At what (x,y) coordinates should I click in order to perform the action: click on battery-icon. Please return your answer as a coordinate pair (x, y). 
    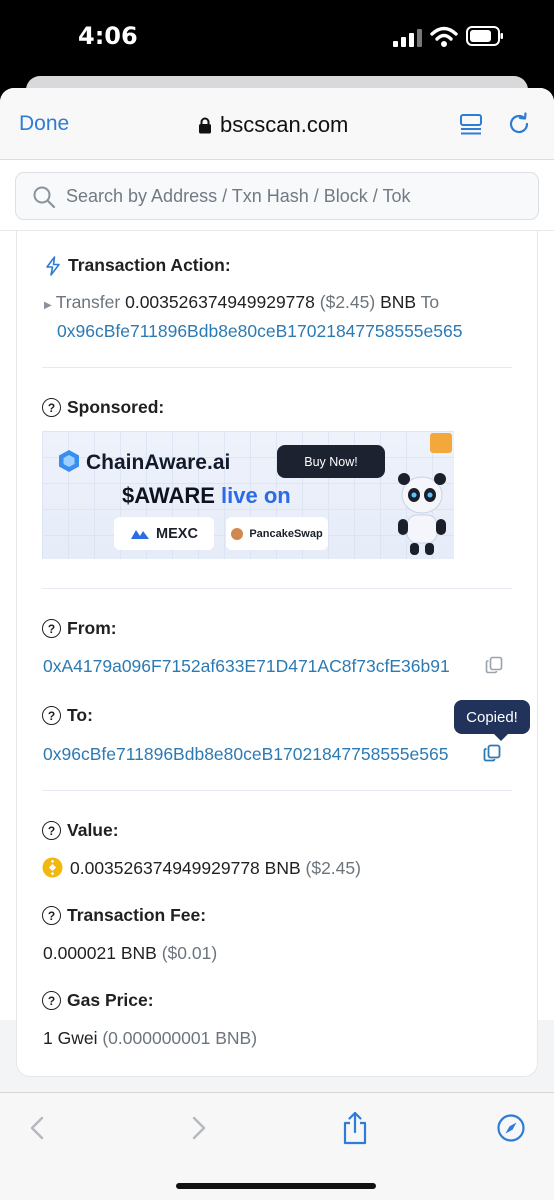
    Looking at the image, I should click on (484, 36).